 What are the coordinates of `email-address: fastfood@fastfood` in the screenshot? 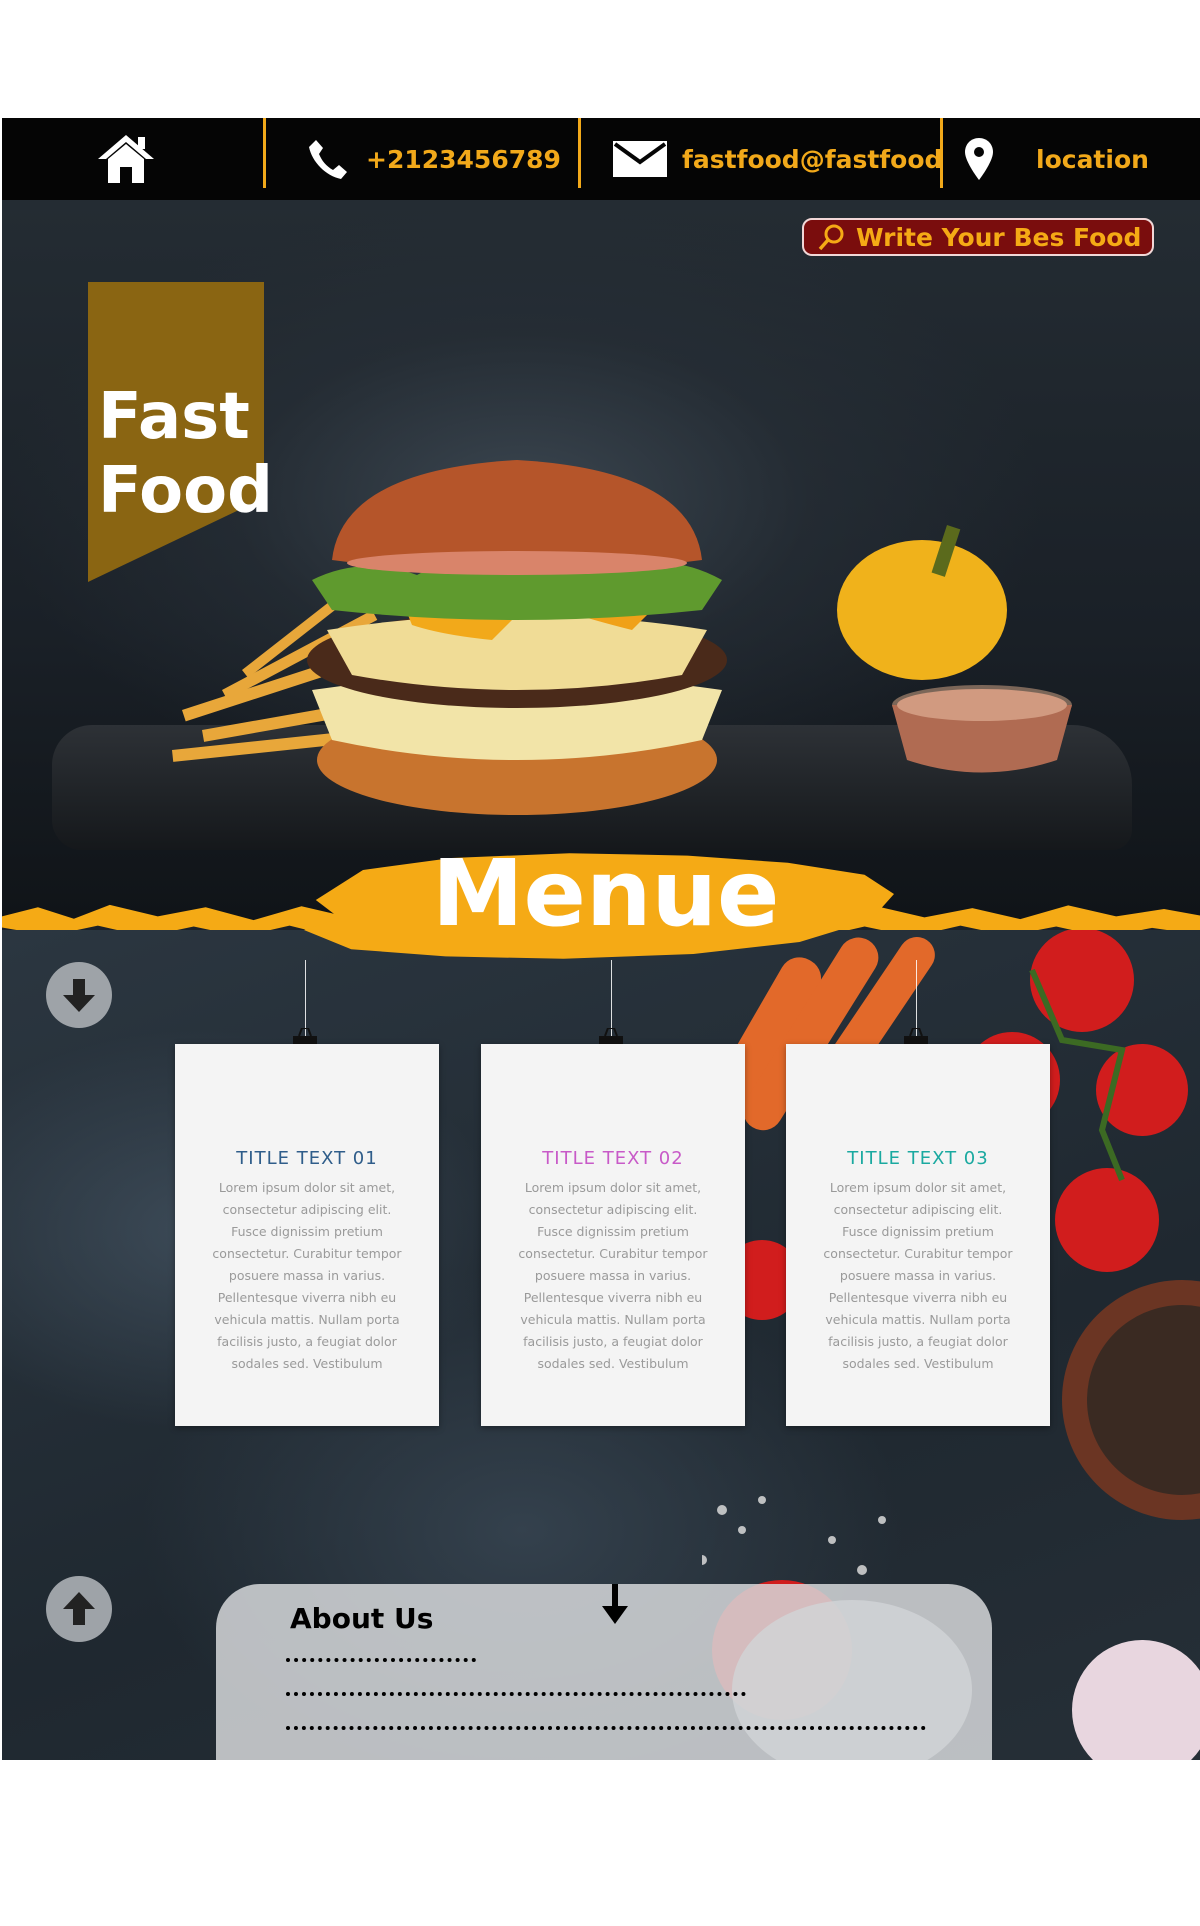 It's located at (812, 159).